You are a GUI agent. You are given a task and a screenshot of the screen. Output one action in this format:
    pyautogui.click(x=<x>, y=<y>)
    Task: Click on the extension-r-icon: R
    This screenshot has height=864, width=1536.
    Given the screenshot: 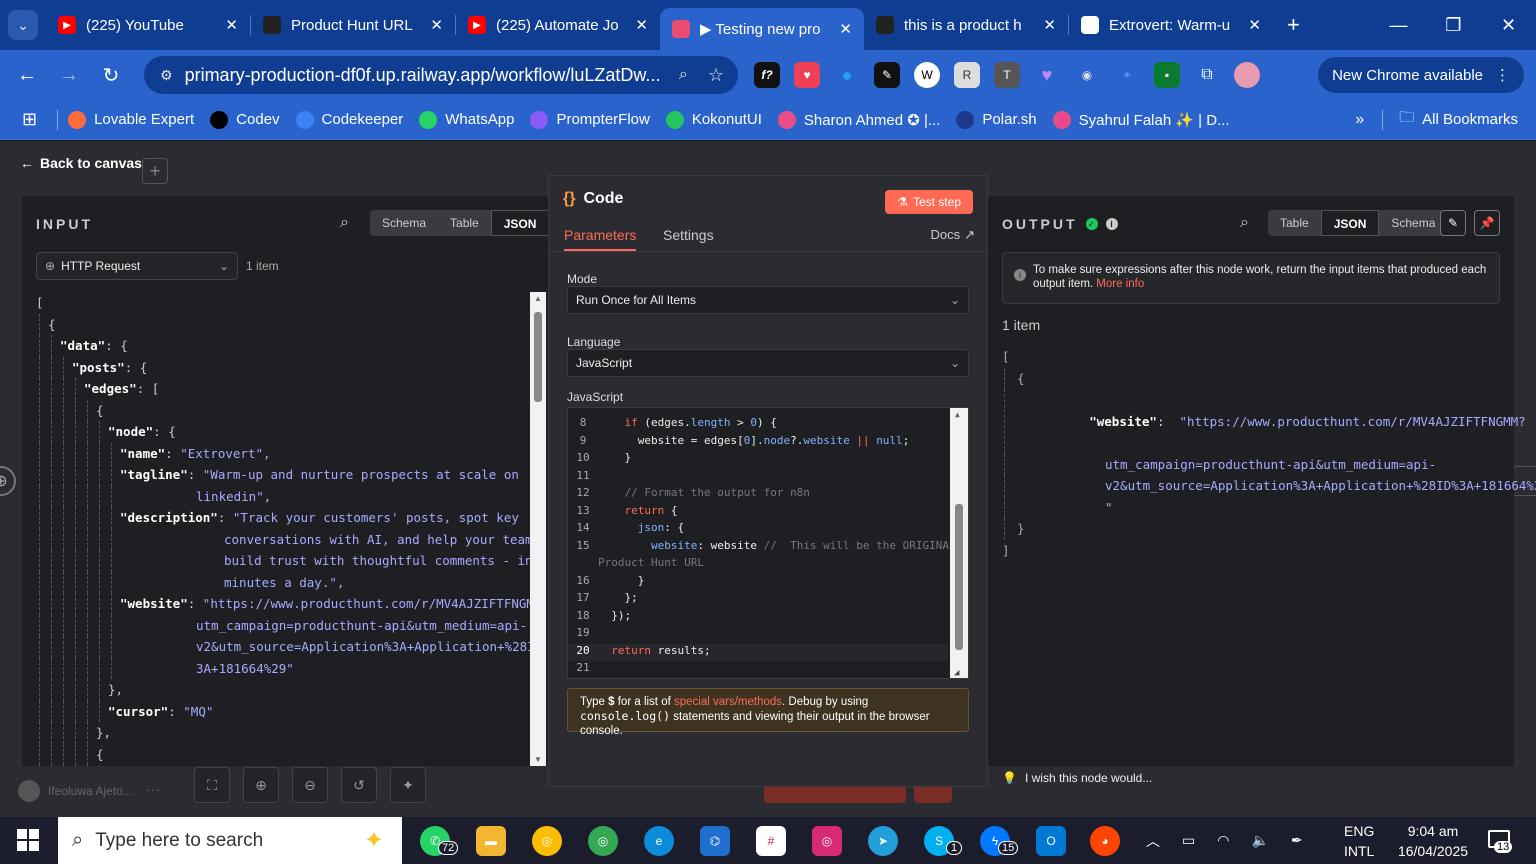 What is the action you would take?
    pyautogui.click(x=967, y=75)
    